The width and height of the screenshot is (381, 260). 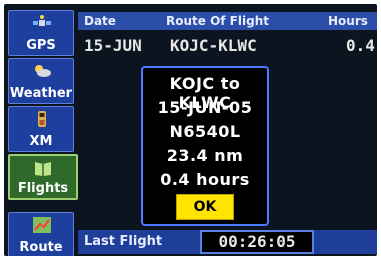 I want to click on sidebar-item-weather: Weather, so click(x=41, y=81).